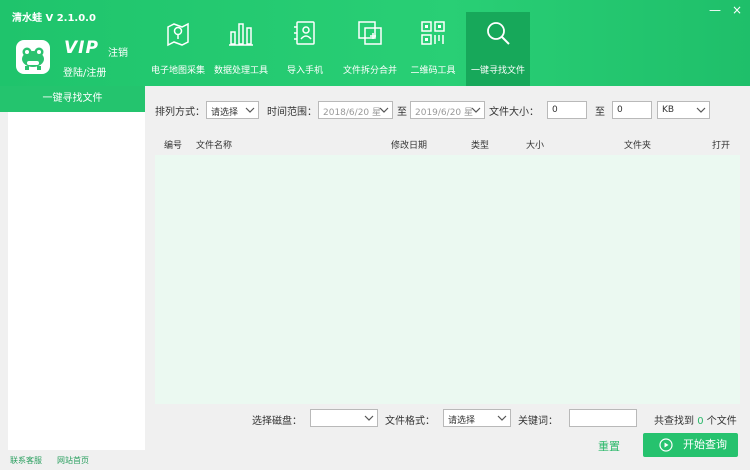  I want to click on time-range-label: 时间范围：, so click(292, 112).